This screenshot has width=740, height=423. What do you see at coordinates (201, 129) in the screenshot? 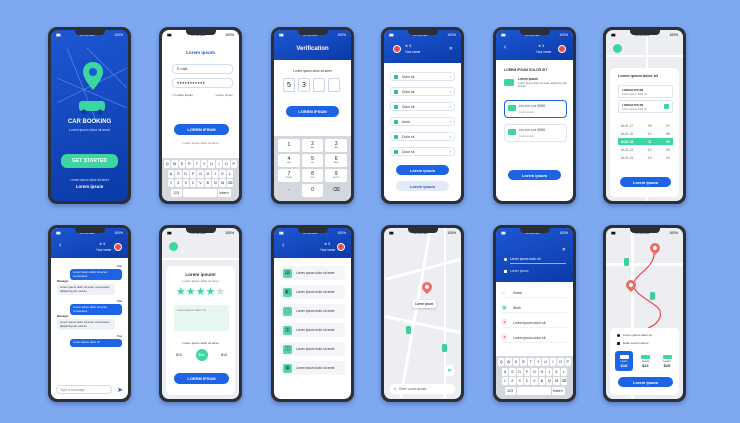
I see `login-button: LOREM IPSUM` at bounding box center [201, 129].